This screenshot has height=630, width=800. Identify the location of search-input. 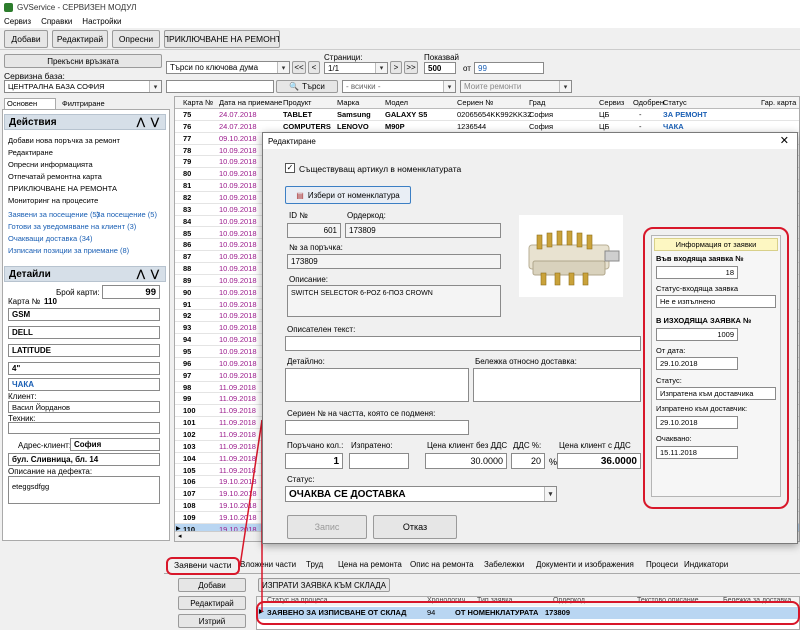
(220, 86).